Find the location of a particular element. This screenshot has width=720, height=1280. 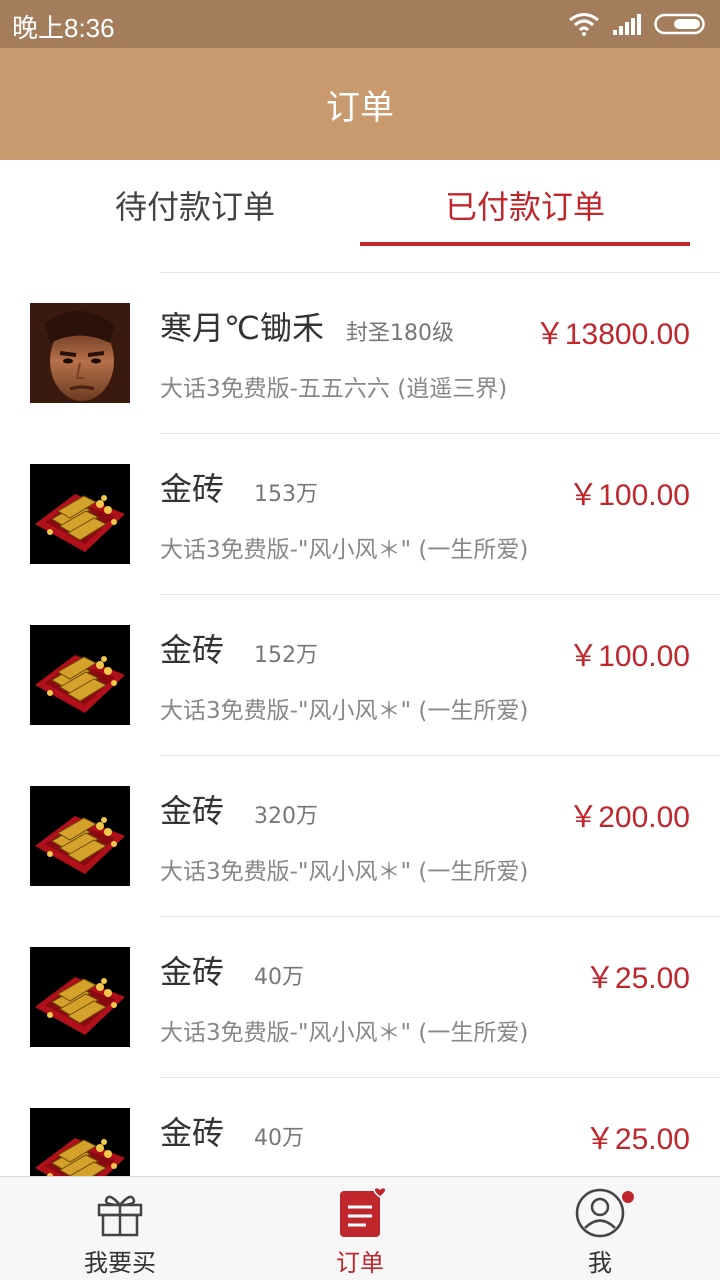

order-item-name: 寒月℃锄禾 is located at coordinates (242, 328).